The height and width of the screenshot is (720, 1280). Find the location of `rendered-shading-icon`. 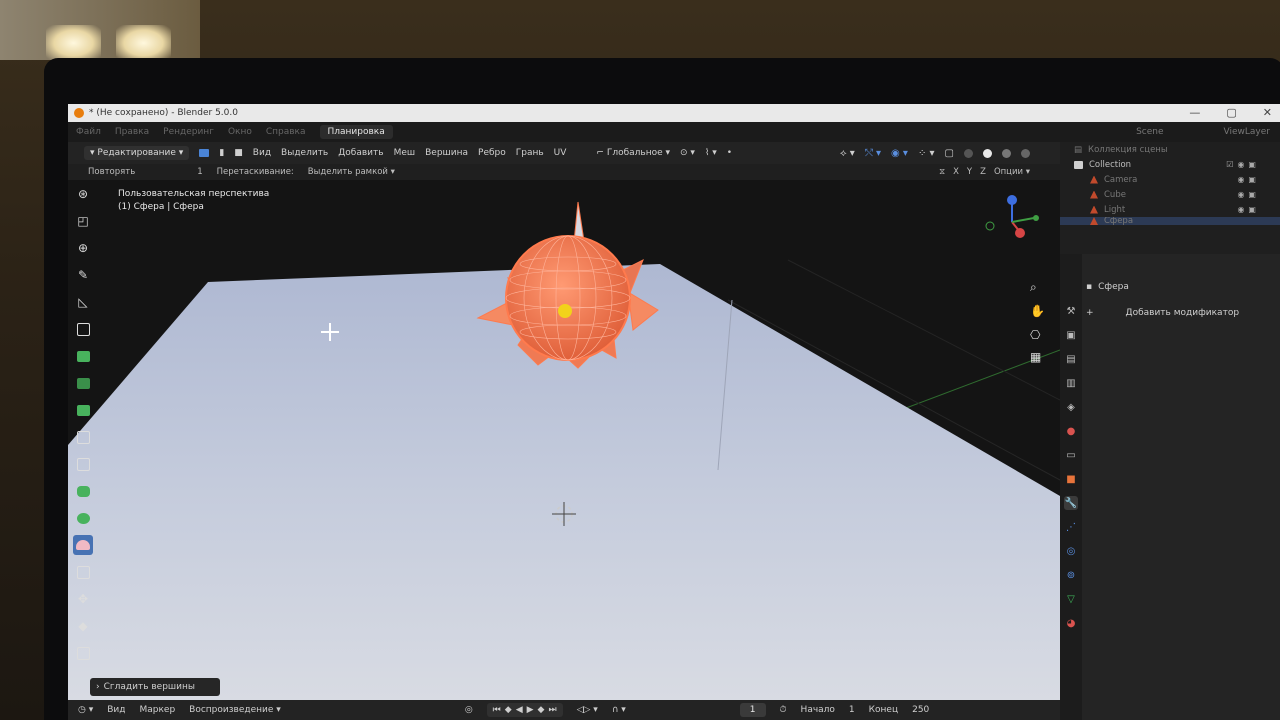

rendered-shading-icon is located at coordinates (1025, 153).